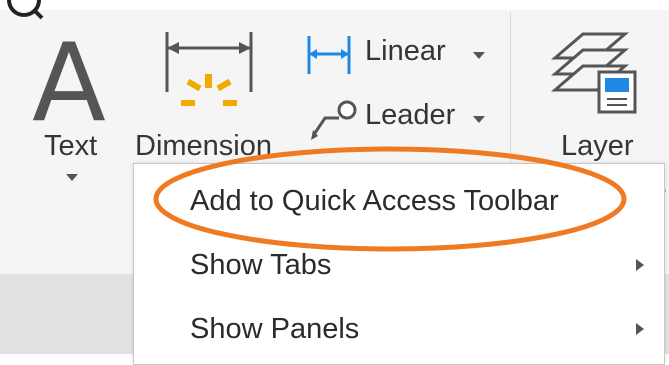 The height and width of the screenshot is (365, 669). I want to click on menu-item-show-tabs: Show Tabs, so click(399, 265).